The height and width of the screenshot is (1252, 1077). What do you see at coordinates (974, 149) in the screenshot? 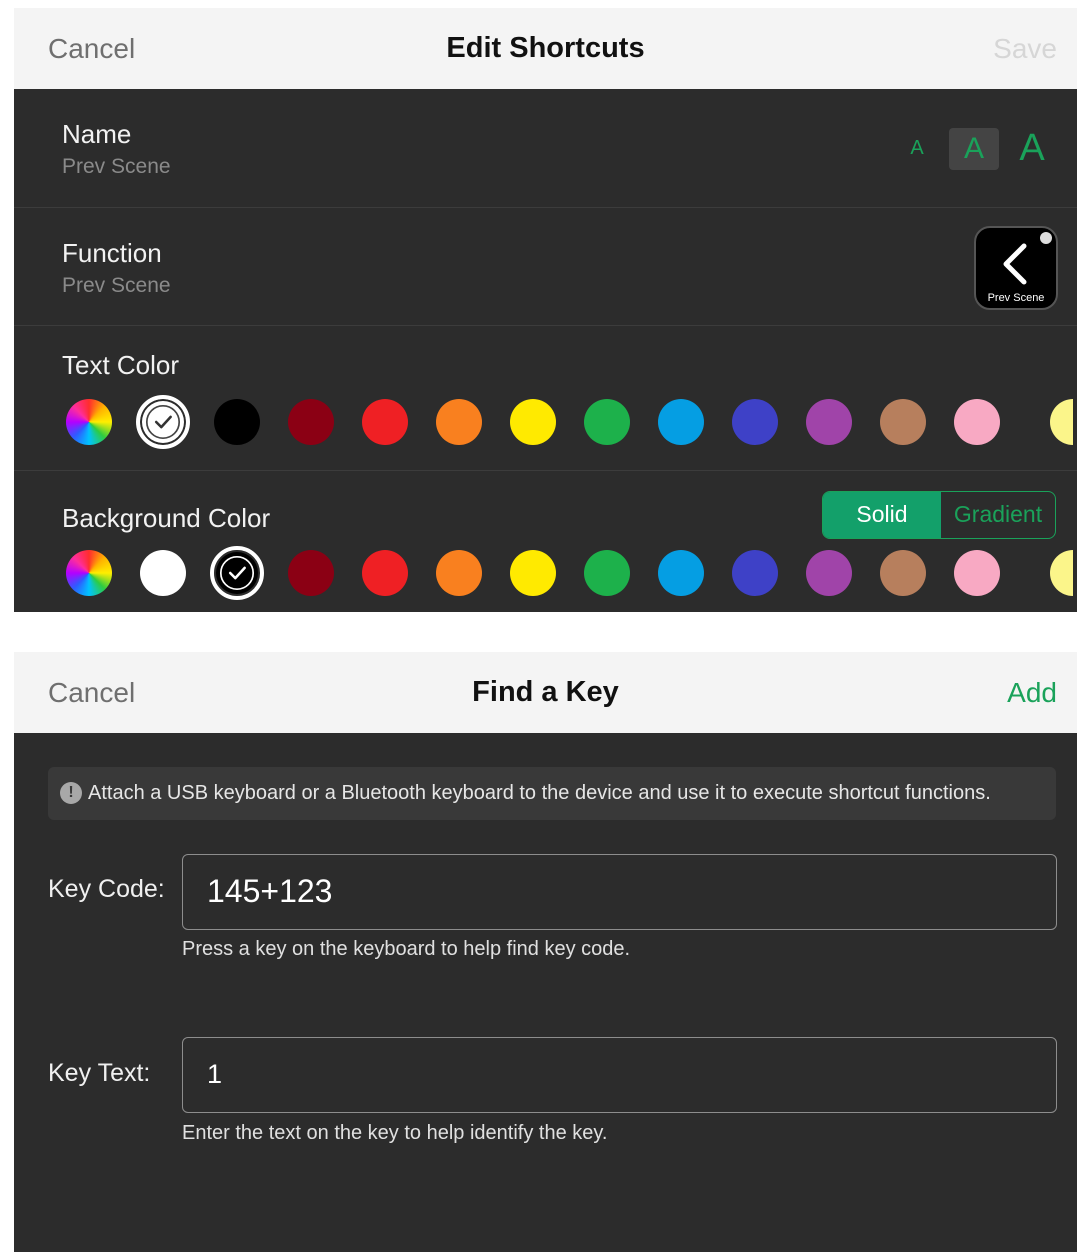
I see `font-size-medium: A` at bounding box center [974, 149].